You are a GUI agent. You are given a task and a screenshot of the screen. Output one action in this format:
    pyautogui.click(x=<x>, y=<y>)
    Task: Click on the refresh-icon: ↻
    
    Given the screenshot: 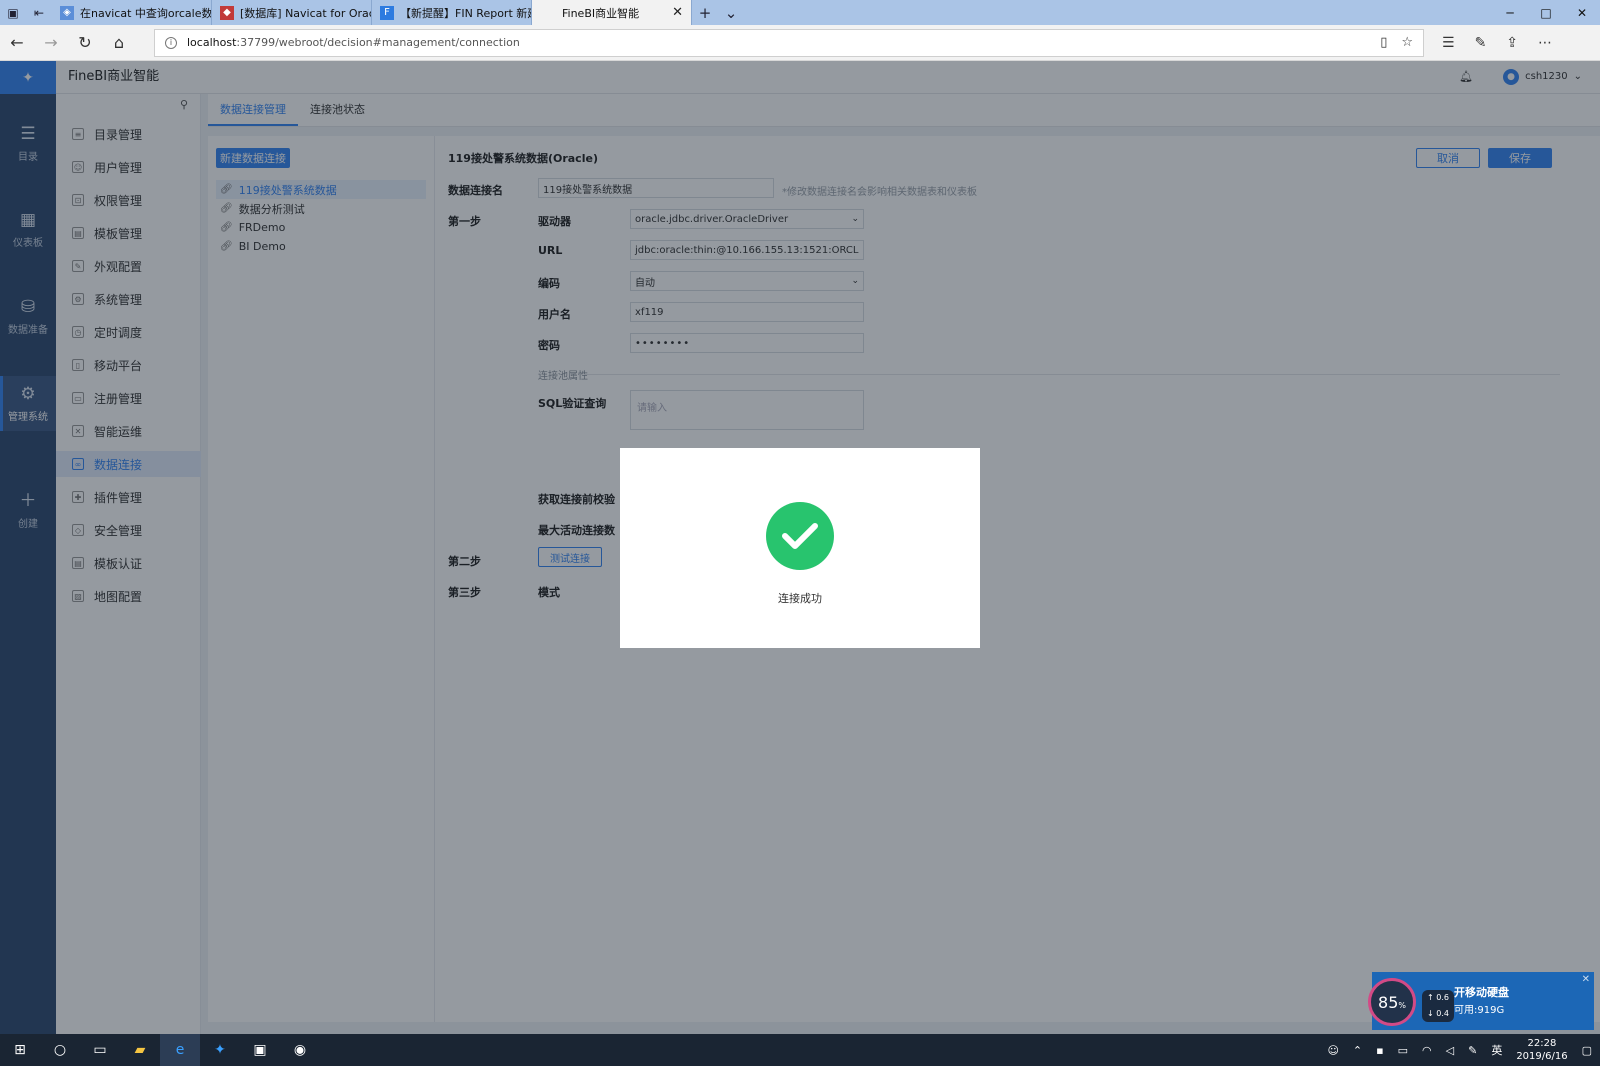 What is the action you would take?
    pyautogui.click(x=85, y=43)
    